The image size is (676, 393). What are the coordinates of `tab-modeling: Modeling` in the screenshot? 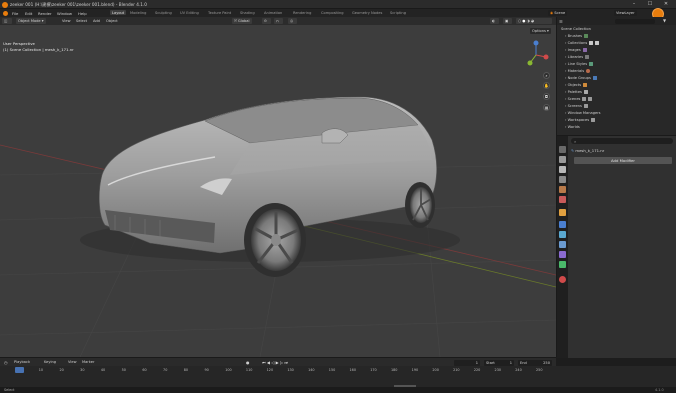 It's located at (138, 12).